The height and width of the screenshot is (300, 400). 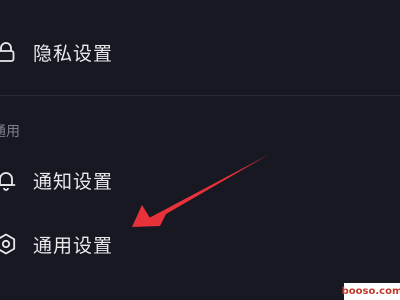 I want to click on section-divider, so click(x=200, y=95).